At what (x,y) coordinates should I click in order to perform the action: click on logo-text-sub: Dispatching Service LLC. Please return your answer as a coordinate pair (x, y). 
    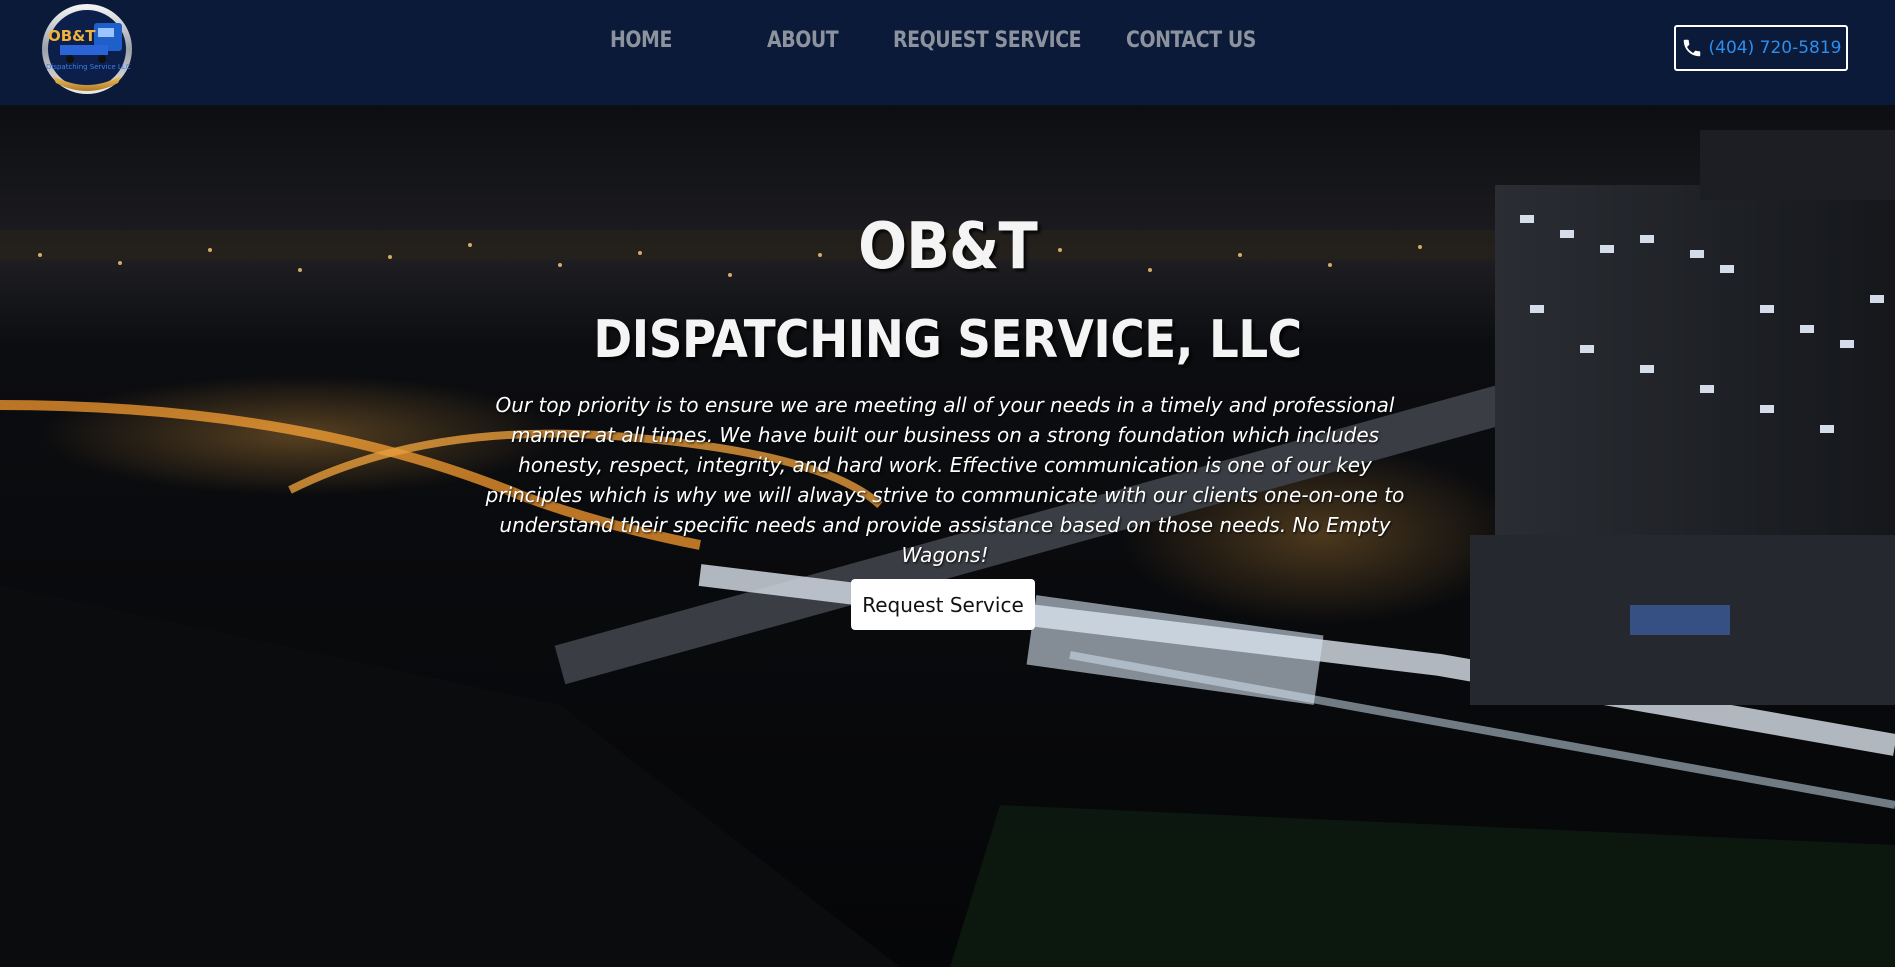
    Looking at the image, I should click on (88, 67).